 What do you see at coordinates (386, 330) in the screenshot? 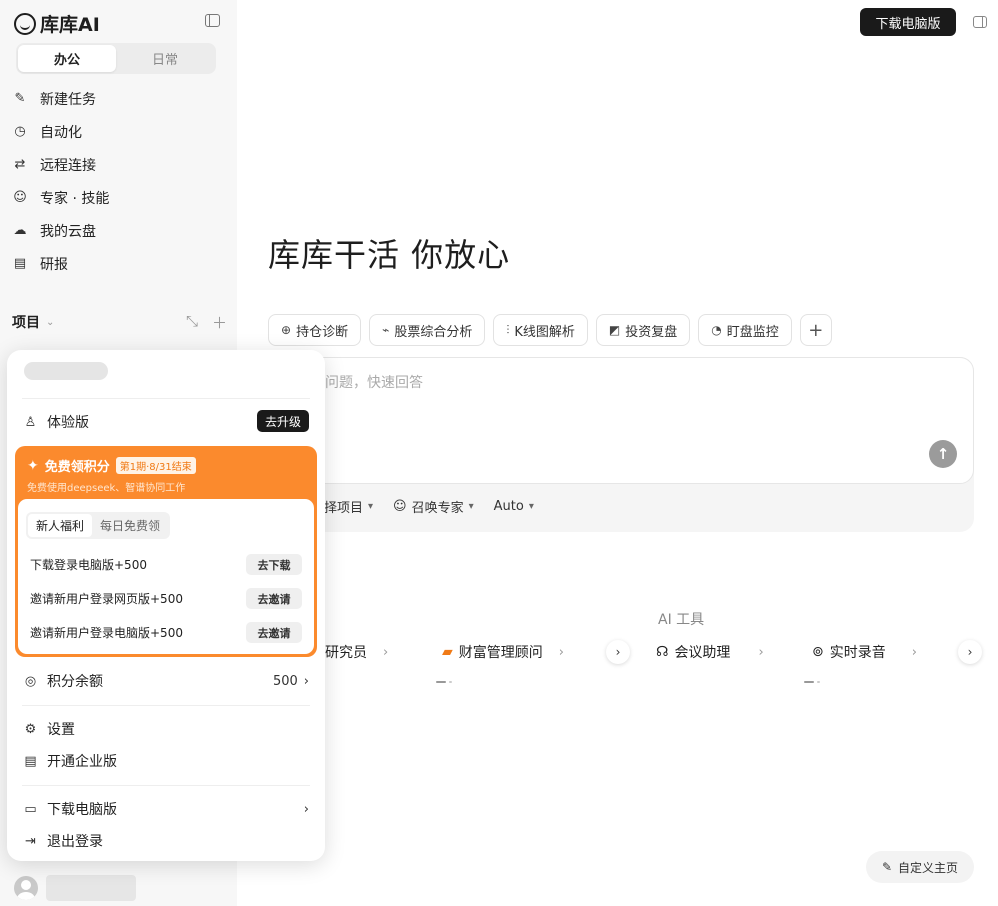
I see `chart-icon: ⌁` at bounding box center [386, 330].